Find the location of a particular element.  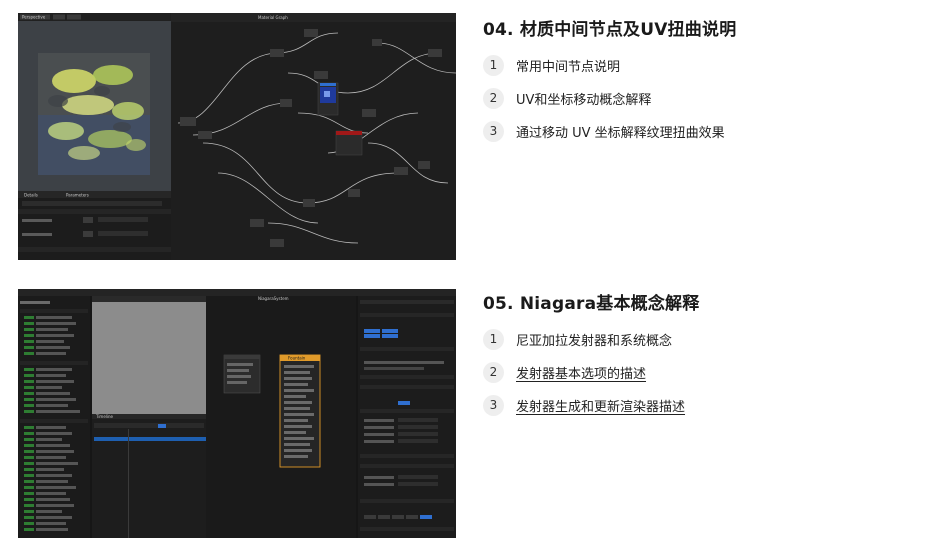

list-item: 3 发射器生成和更新渲染器描述 is located at coordinates (693, 405).